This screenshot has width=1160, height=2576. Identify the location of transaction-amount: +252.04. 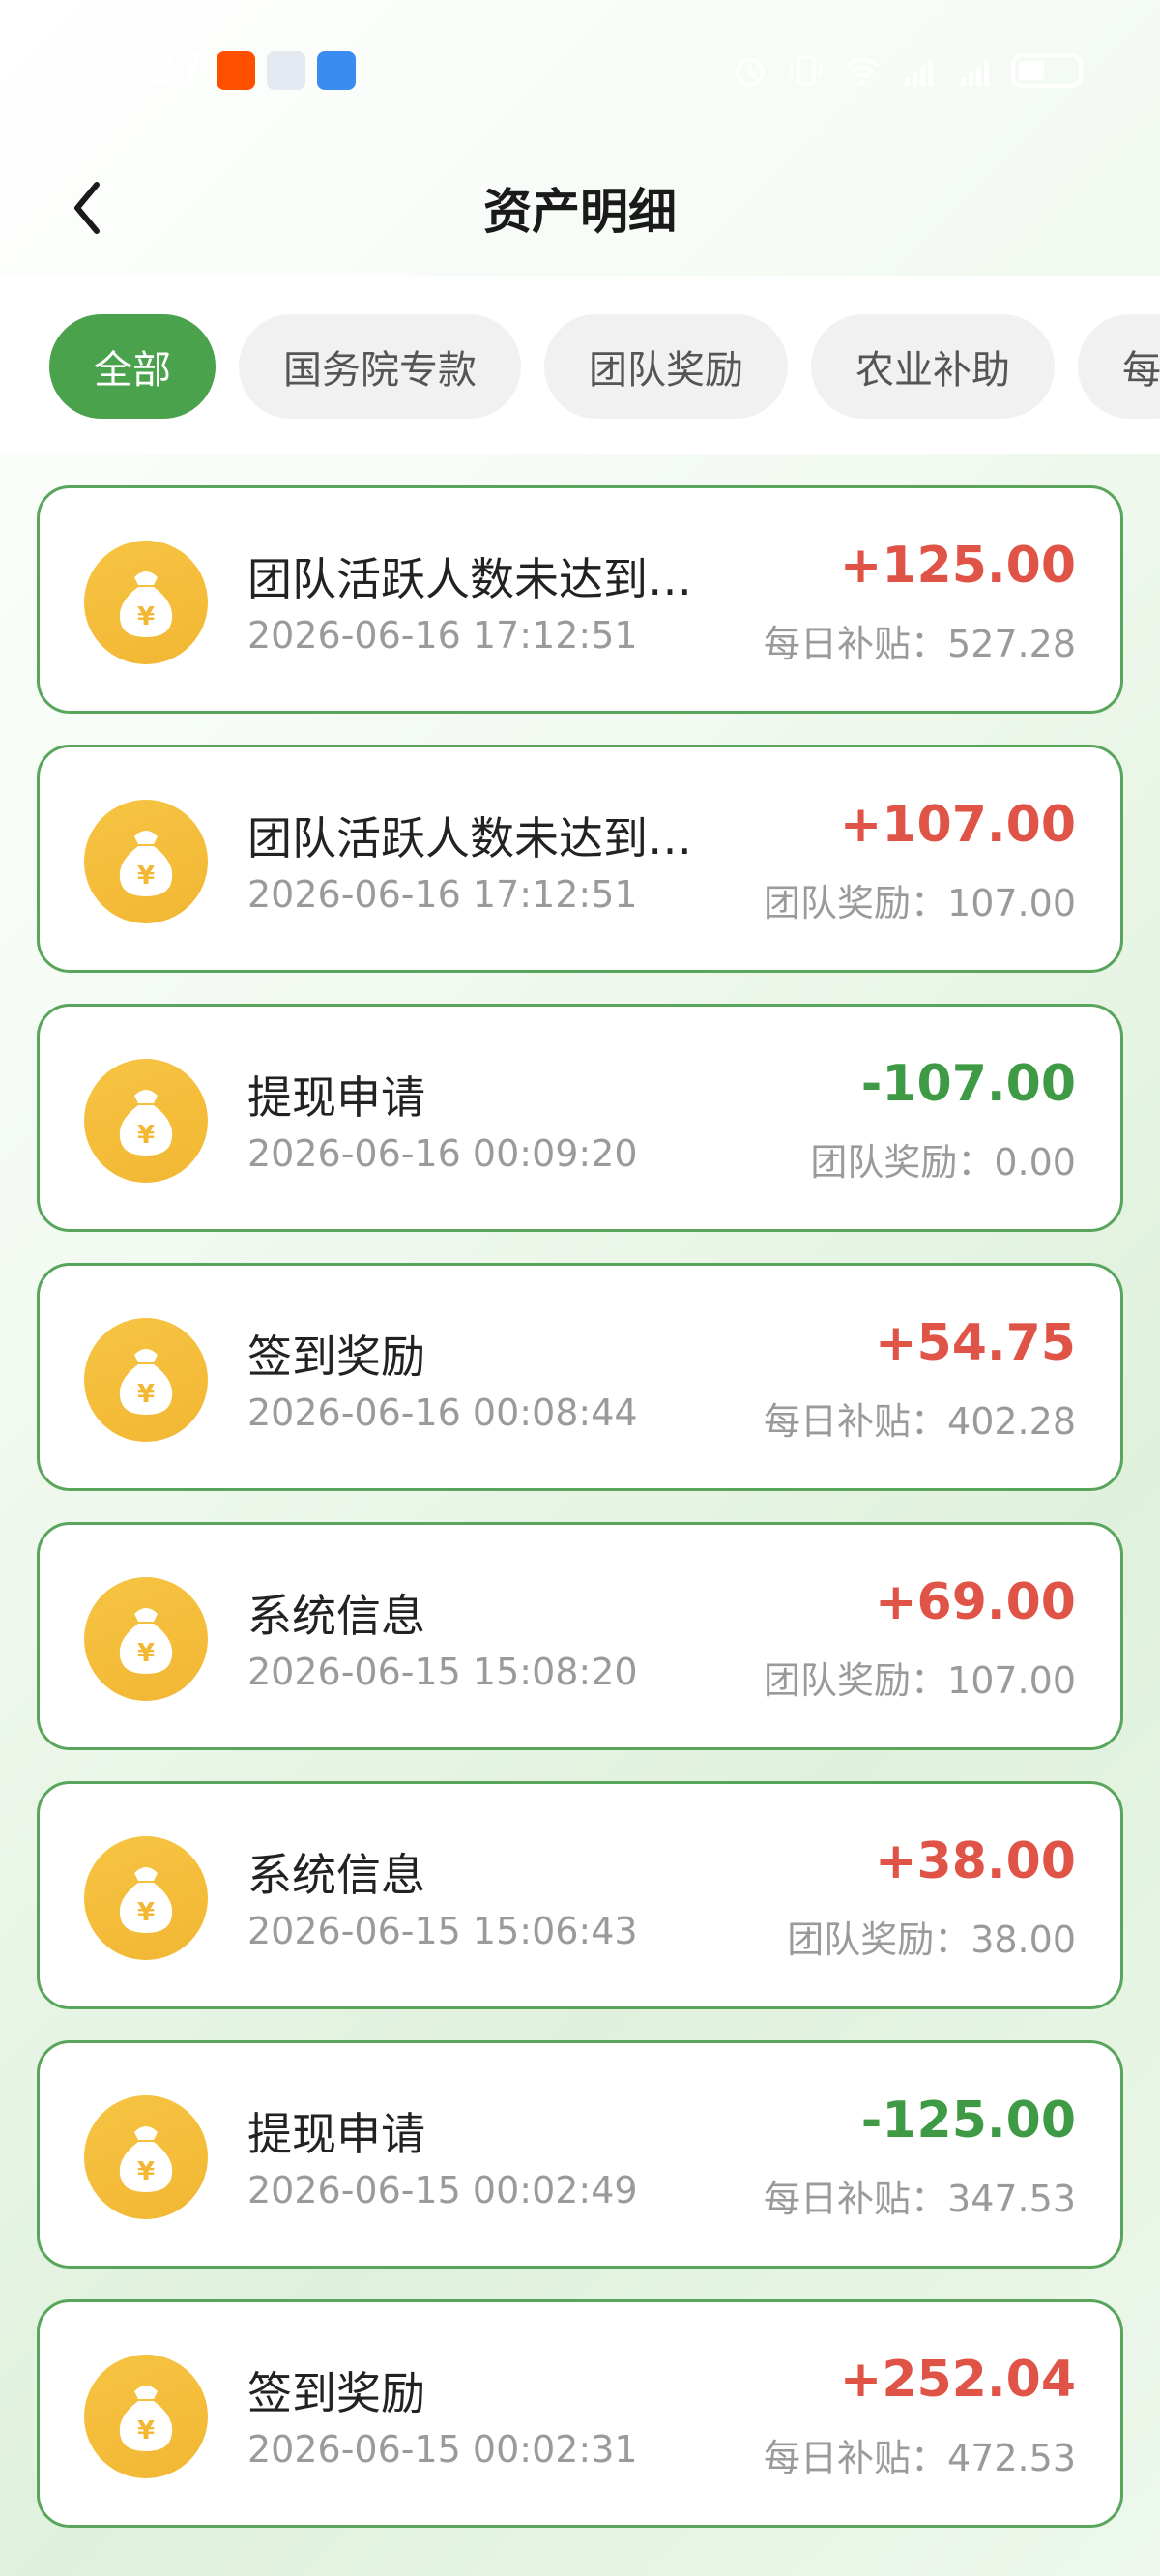
(958, 2380).